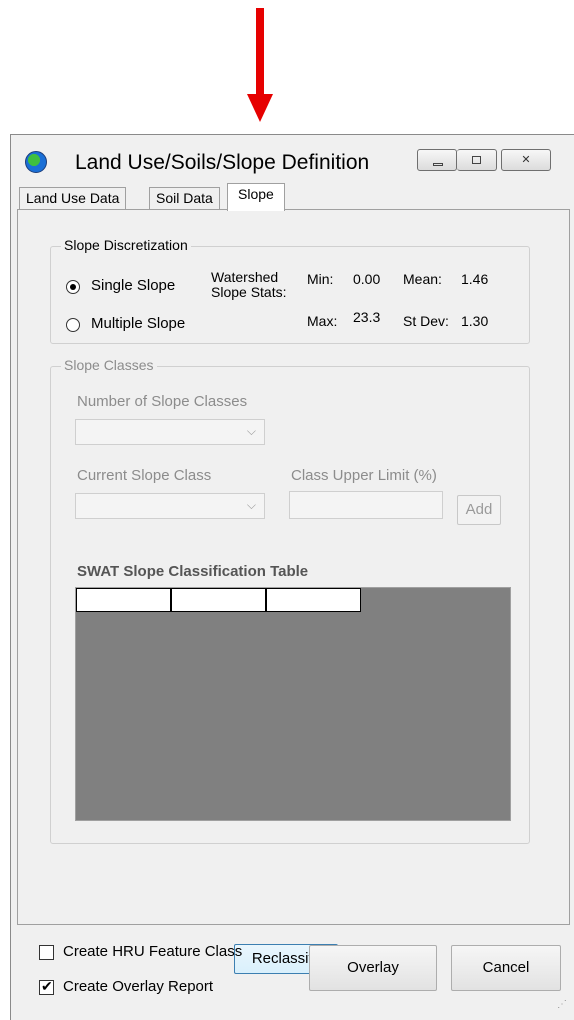  Describe the element at coordinates (133, 285) in the screenshot. I see `single-slope-label: Single Slope` at that location.